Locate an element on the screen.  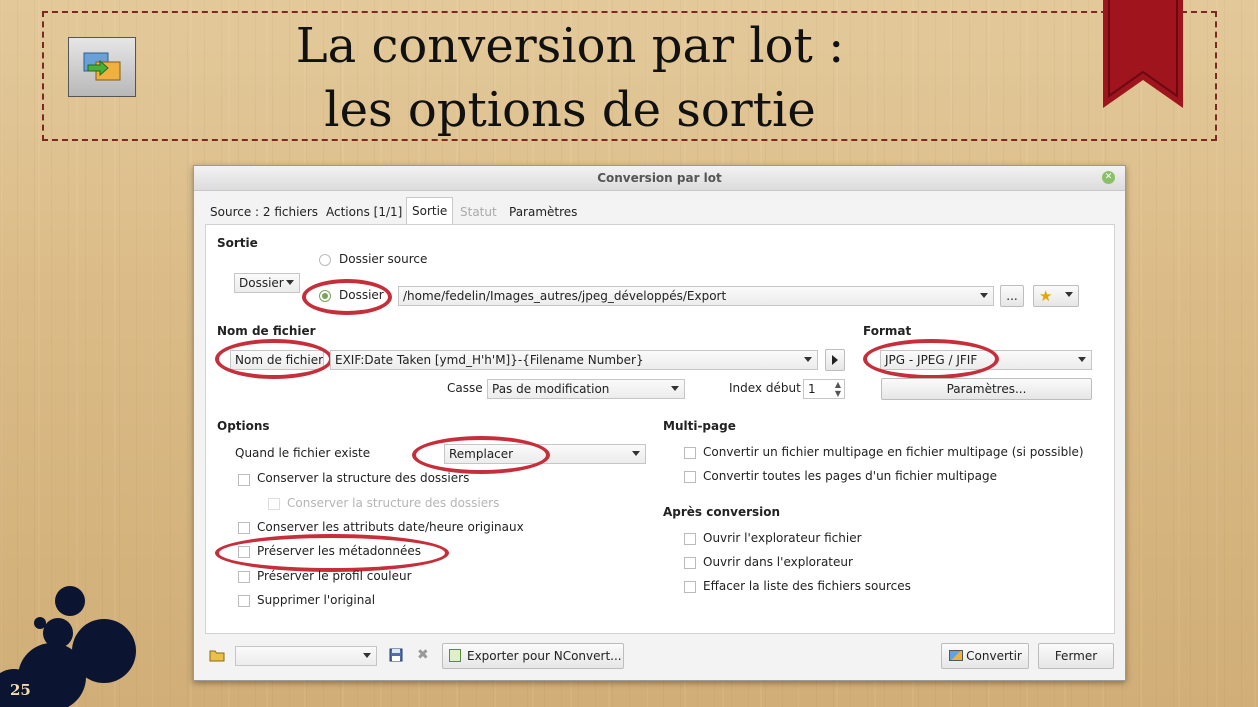
radio-dossier-source-label: Dossier source is located at coordinates (383, 259).